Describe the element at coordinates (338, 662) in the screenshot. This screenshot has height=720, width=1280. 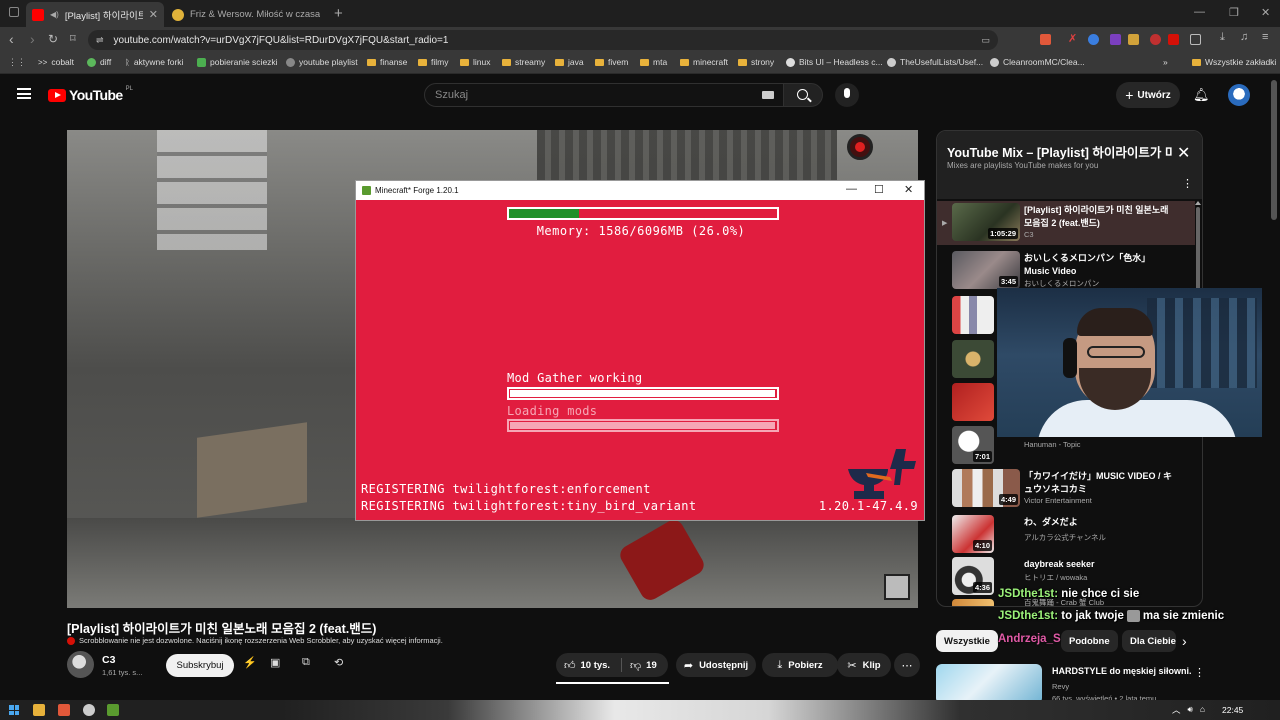
I see `loop-icon: ⟲` at that location.